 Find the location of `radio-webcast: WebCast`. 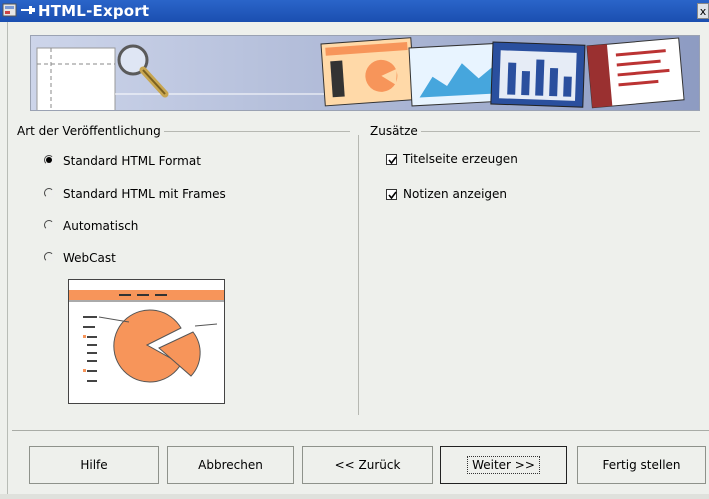

radio-webcast: WebCast is located at coordinates (80, 258).